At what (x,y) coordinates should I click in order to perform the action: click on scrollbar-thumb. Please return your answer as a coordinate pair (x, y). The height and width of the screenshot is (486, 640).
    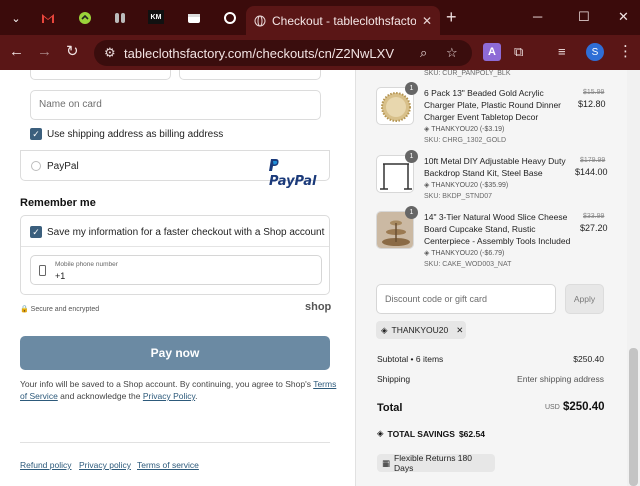
    Looking at the image, I should click on (633, 417).